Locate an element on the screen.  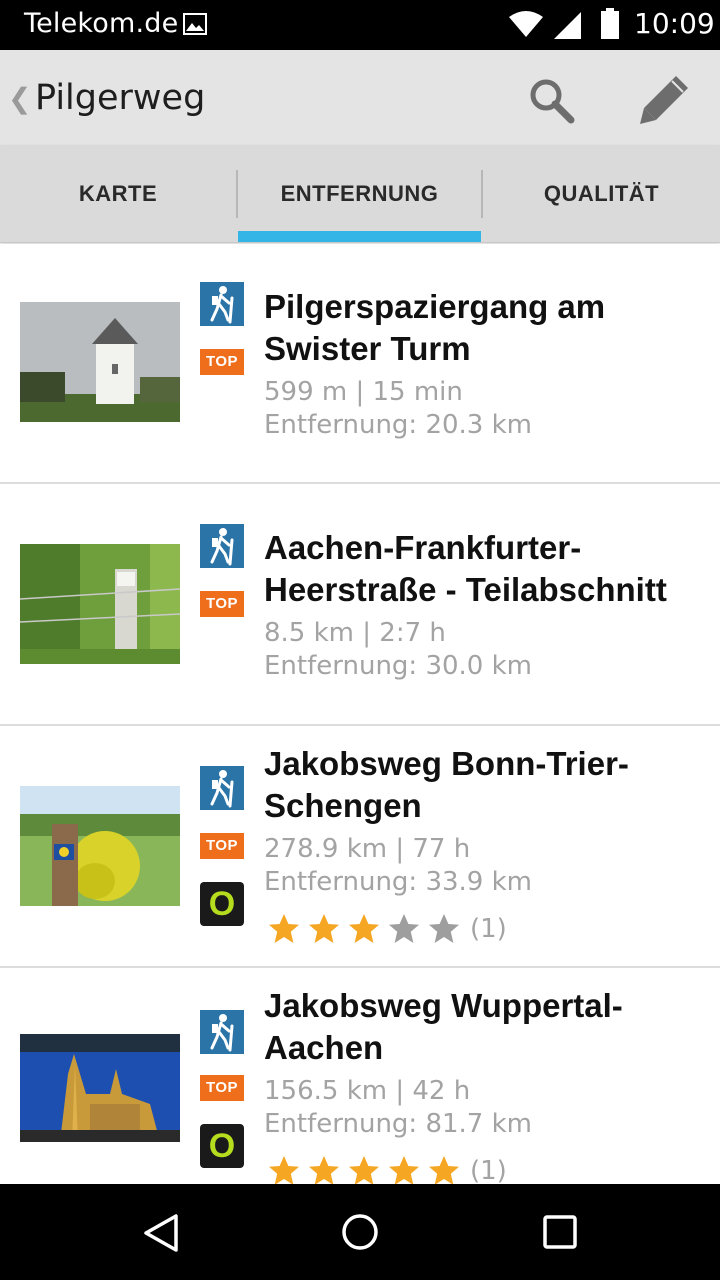
tour-title-line: Schengen is located at coordinates (343, 805).